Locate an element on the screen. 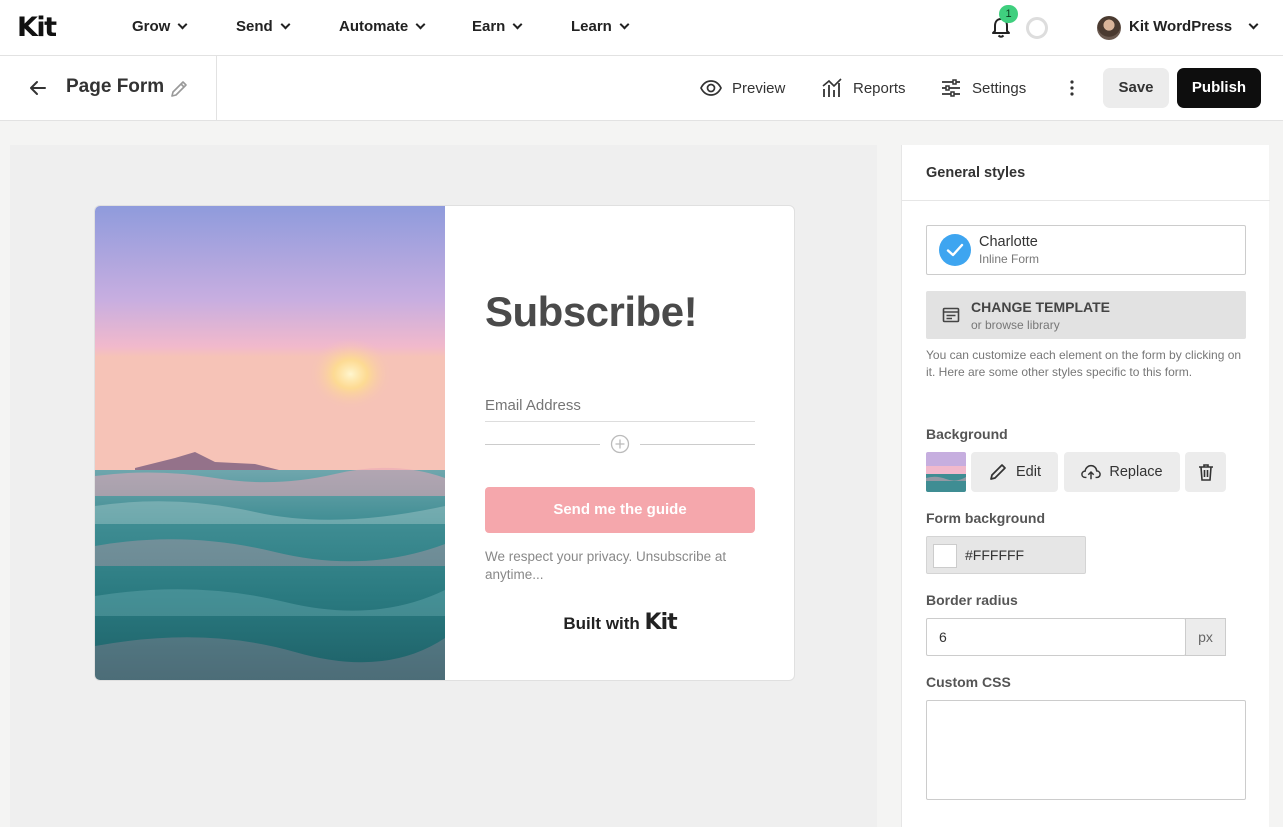 Image resolution: width=1283 pixels, height=827 pixels. background-thumbnail is located at coordinates (946, 472).